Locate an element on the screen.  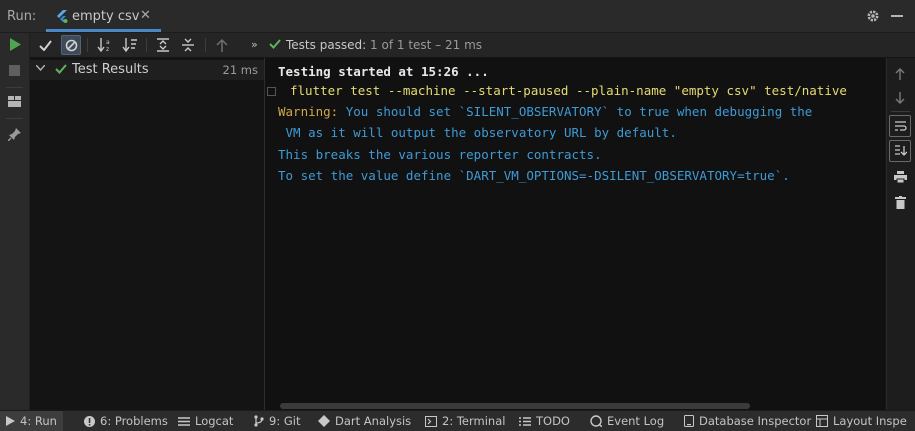
bottom-tab-git: 9: Git is located at coordinates (276, 421).